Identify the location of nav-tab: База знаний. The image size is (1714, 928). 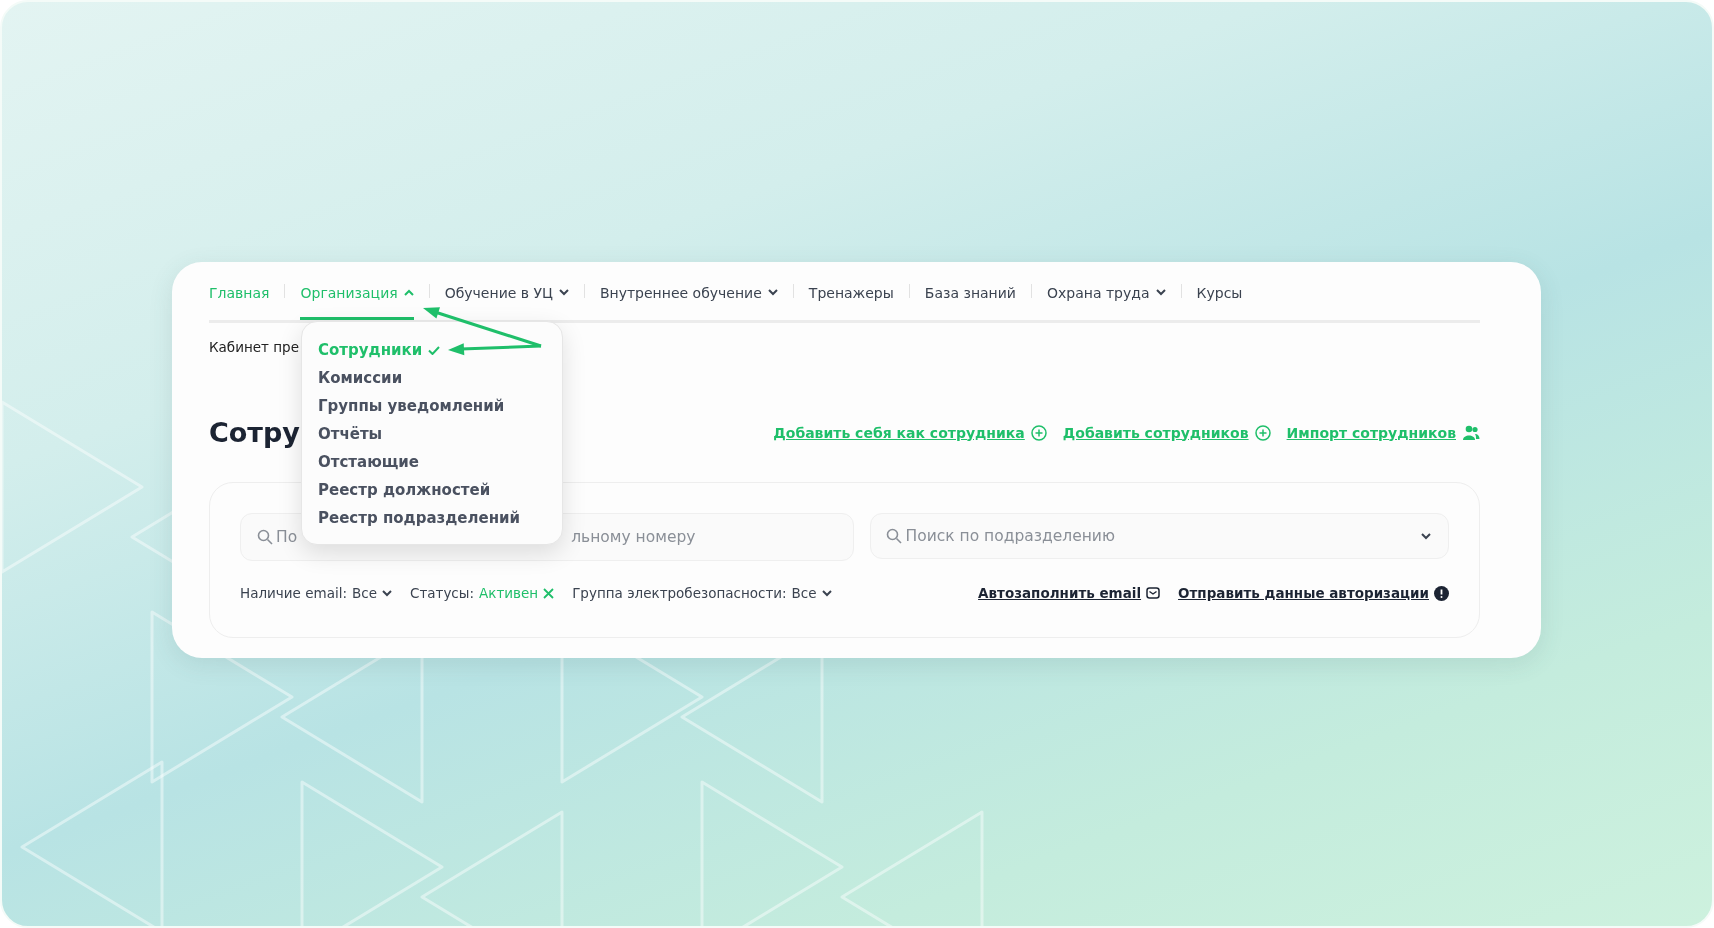
(970, 292).